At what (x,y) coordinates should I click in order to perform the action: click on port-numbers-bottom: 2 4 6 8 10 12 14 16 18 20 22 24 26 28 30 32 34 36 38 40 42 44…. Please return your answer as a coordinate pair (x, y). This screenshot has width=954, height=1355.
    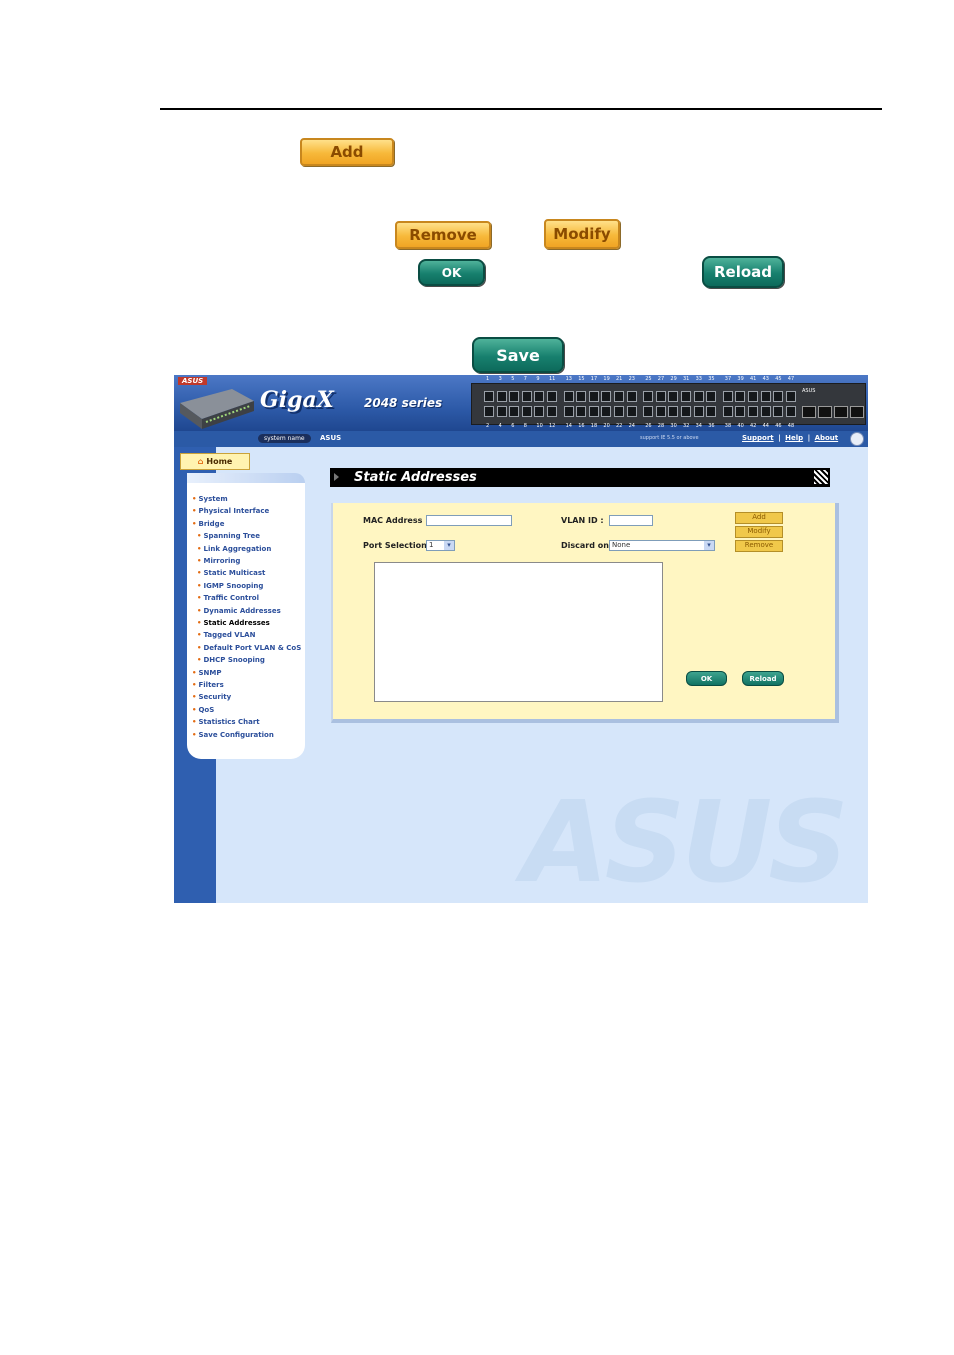
    Looking at the image, I should click on (646, 426).